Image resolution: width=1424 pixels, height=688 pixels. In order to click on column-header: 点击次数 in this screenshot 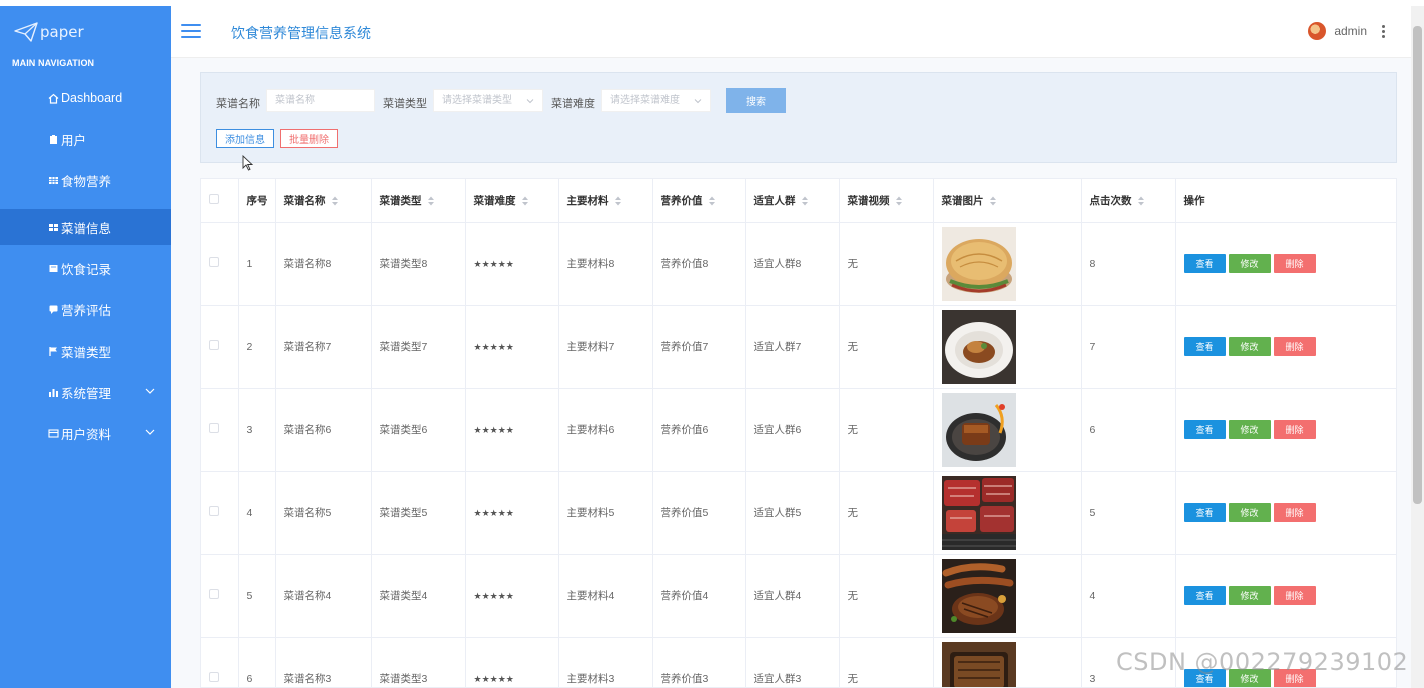, I will do `click(1128, 201)`.